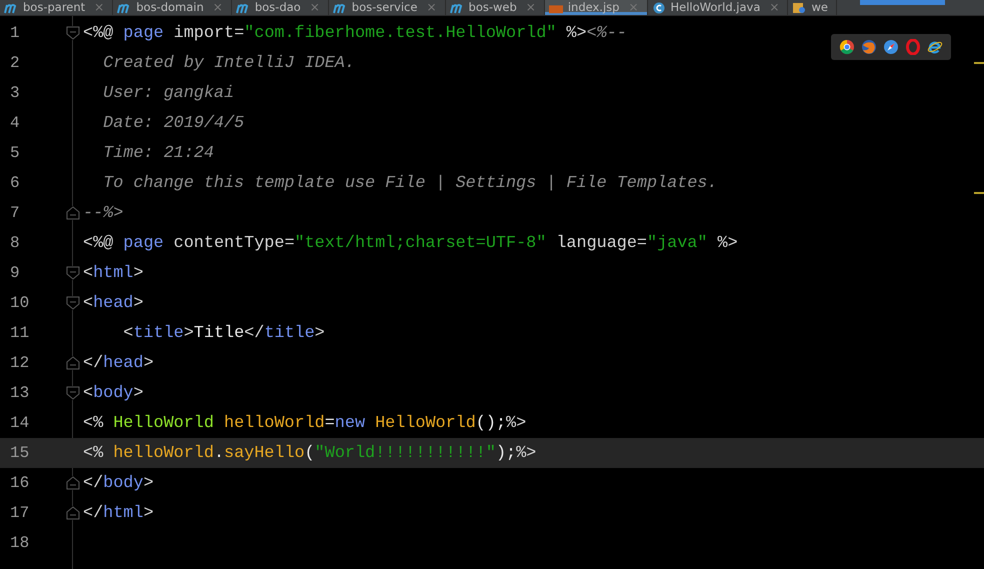 This screenshot has width=984, height=569. Describe the element at coordinates (715, 7) in the screenshot. I see `tab-label: HelloWorld.java` at that location.